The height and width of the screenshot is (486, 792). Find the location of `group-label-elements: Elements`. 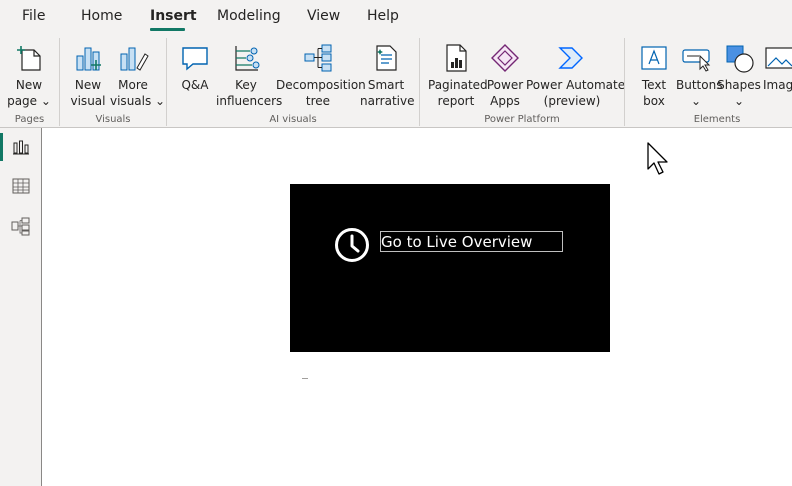

group-label-elements: Elements is located at coordinates (717, 119).